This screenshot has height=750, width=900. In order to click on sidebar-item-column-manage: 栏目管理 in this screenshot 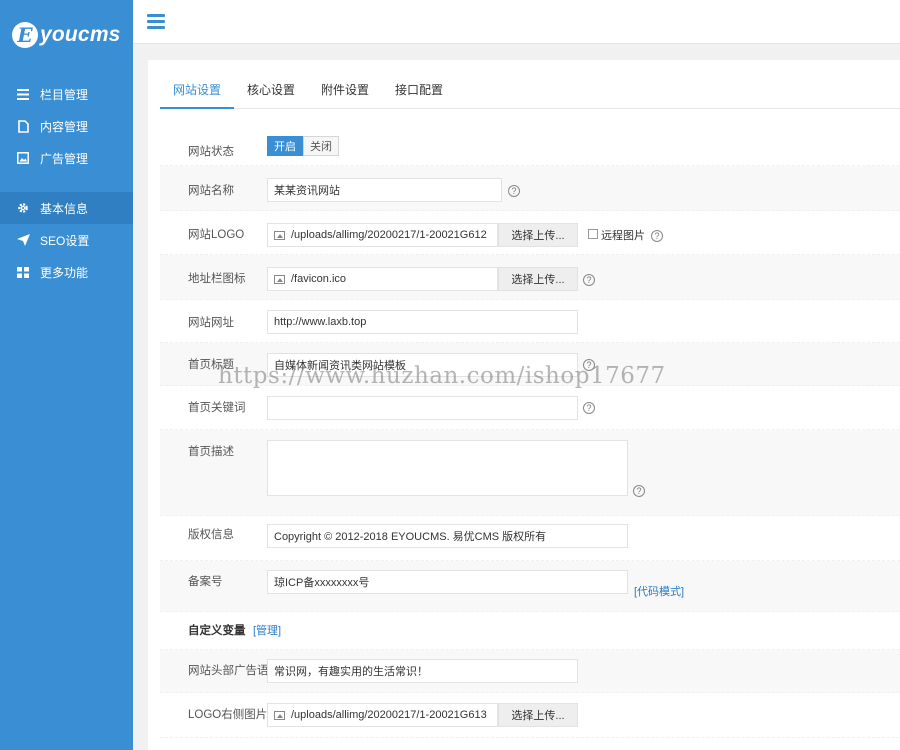, I will do `click(66, 94)`.